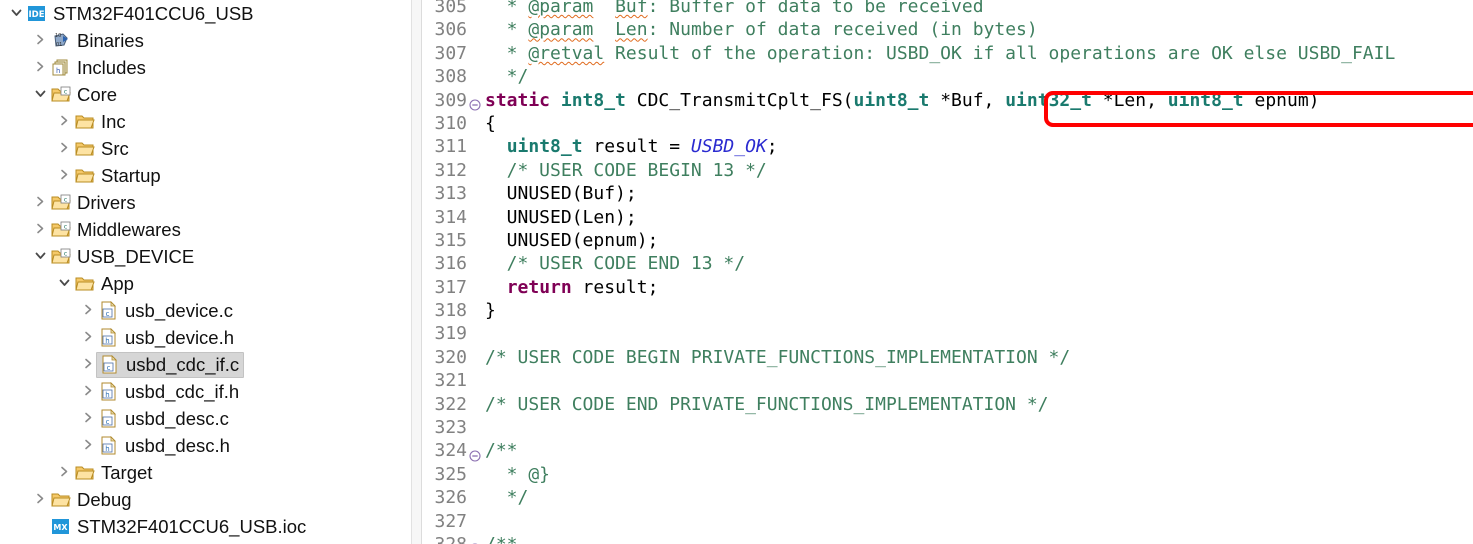  I want to click on tree-item-debug: Debug, so click(205, 499).